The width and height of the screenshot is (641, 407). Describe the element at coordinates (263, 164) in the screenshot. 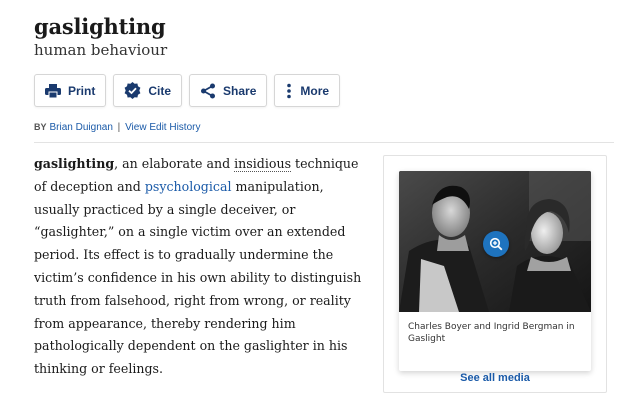

I see `insidious-definition-link: insidious` at that location.